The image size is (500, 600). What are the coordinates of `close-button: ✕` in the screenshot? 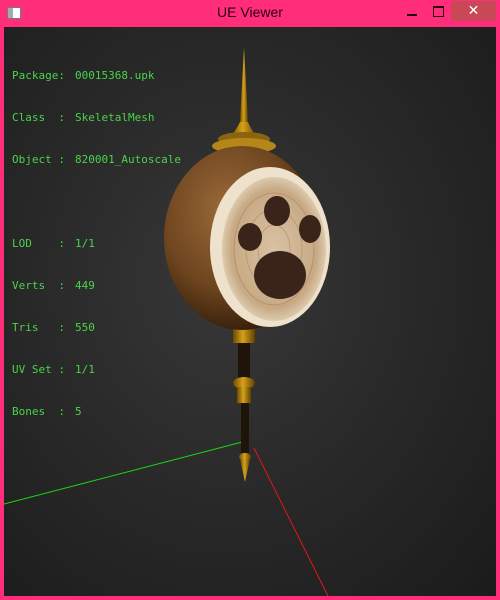 It's located at (473, 11).